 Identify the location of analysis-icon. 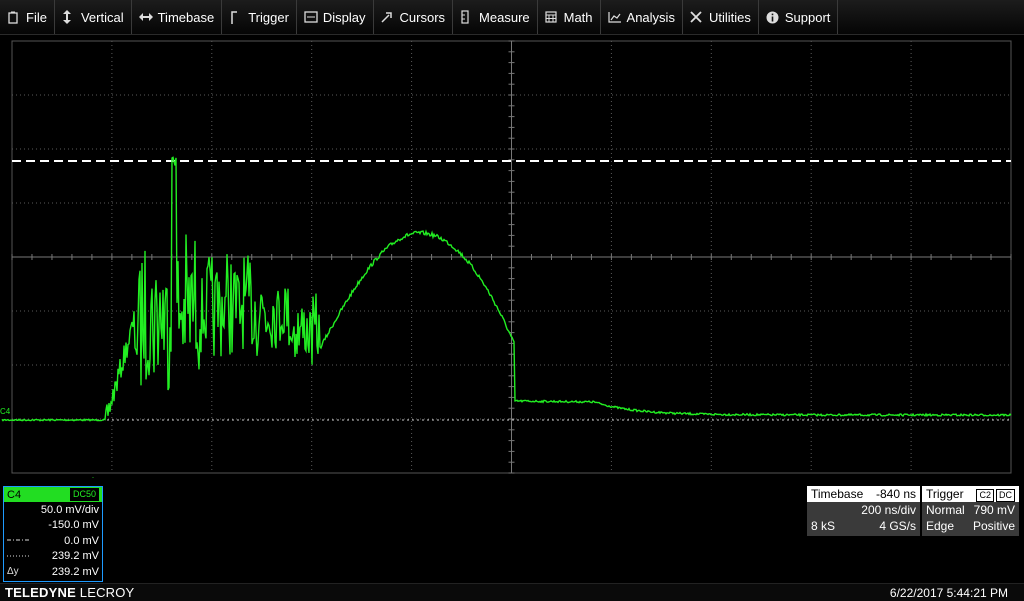
(614, 17).